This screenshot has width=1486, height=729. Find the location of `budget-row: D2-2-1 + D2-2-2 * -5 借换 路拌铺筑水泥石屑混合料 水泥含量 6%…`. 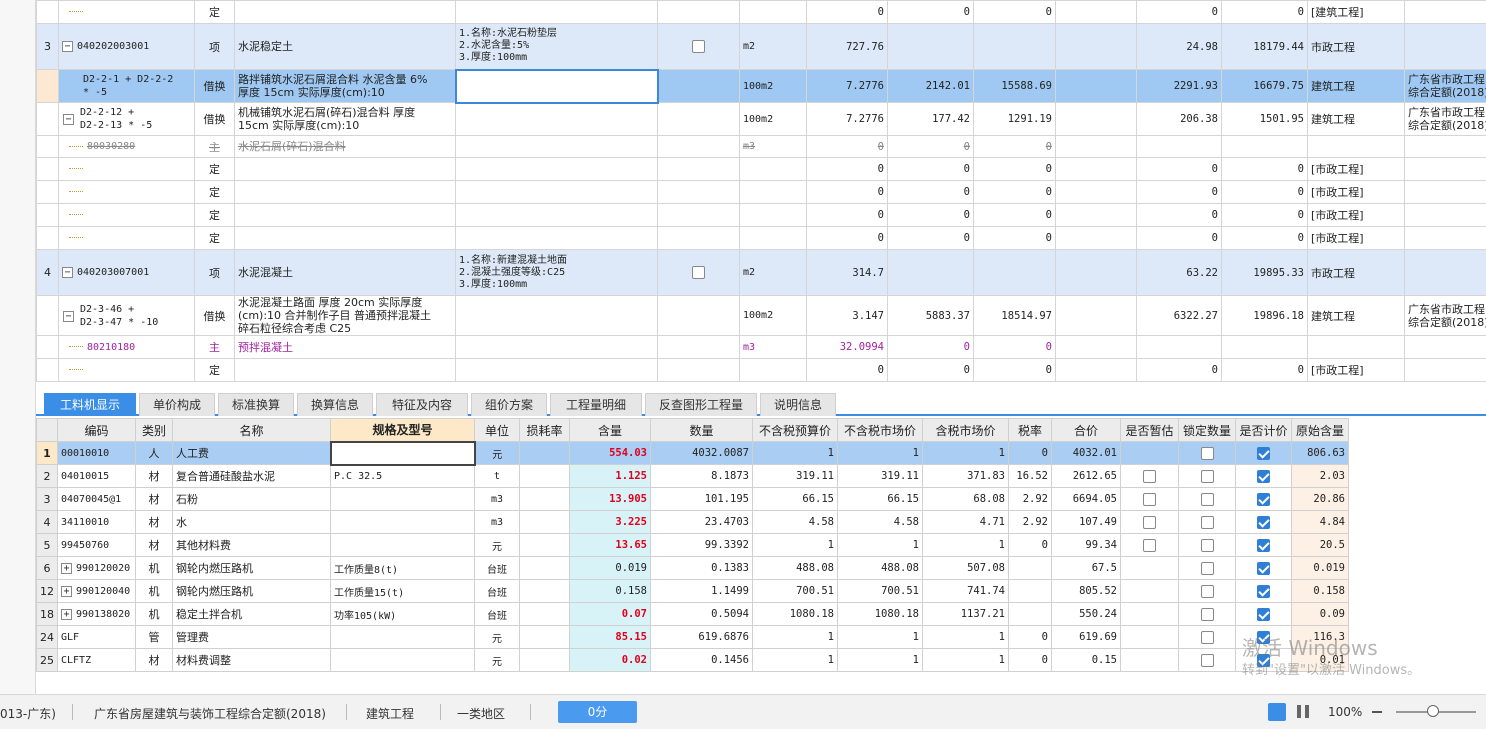

budget-row: D2-2-1 + D2-2-2 * -5 借换 路拌铺筑水泥石屑混合料 水泥含量 6%… is located at coordinates (761, 86).